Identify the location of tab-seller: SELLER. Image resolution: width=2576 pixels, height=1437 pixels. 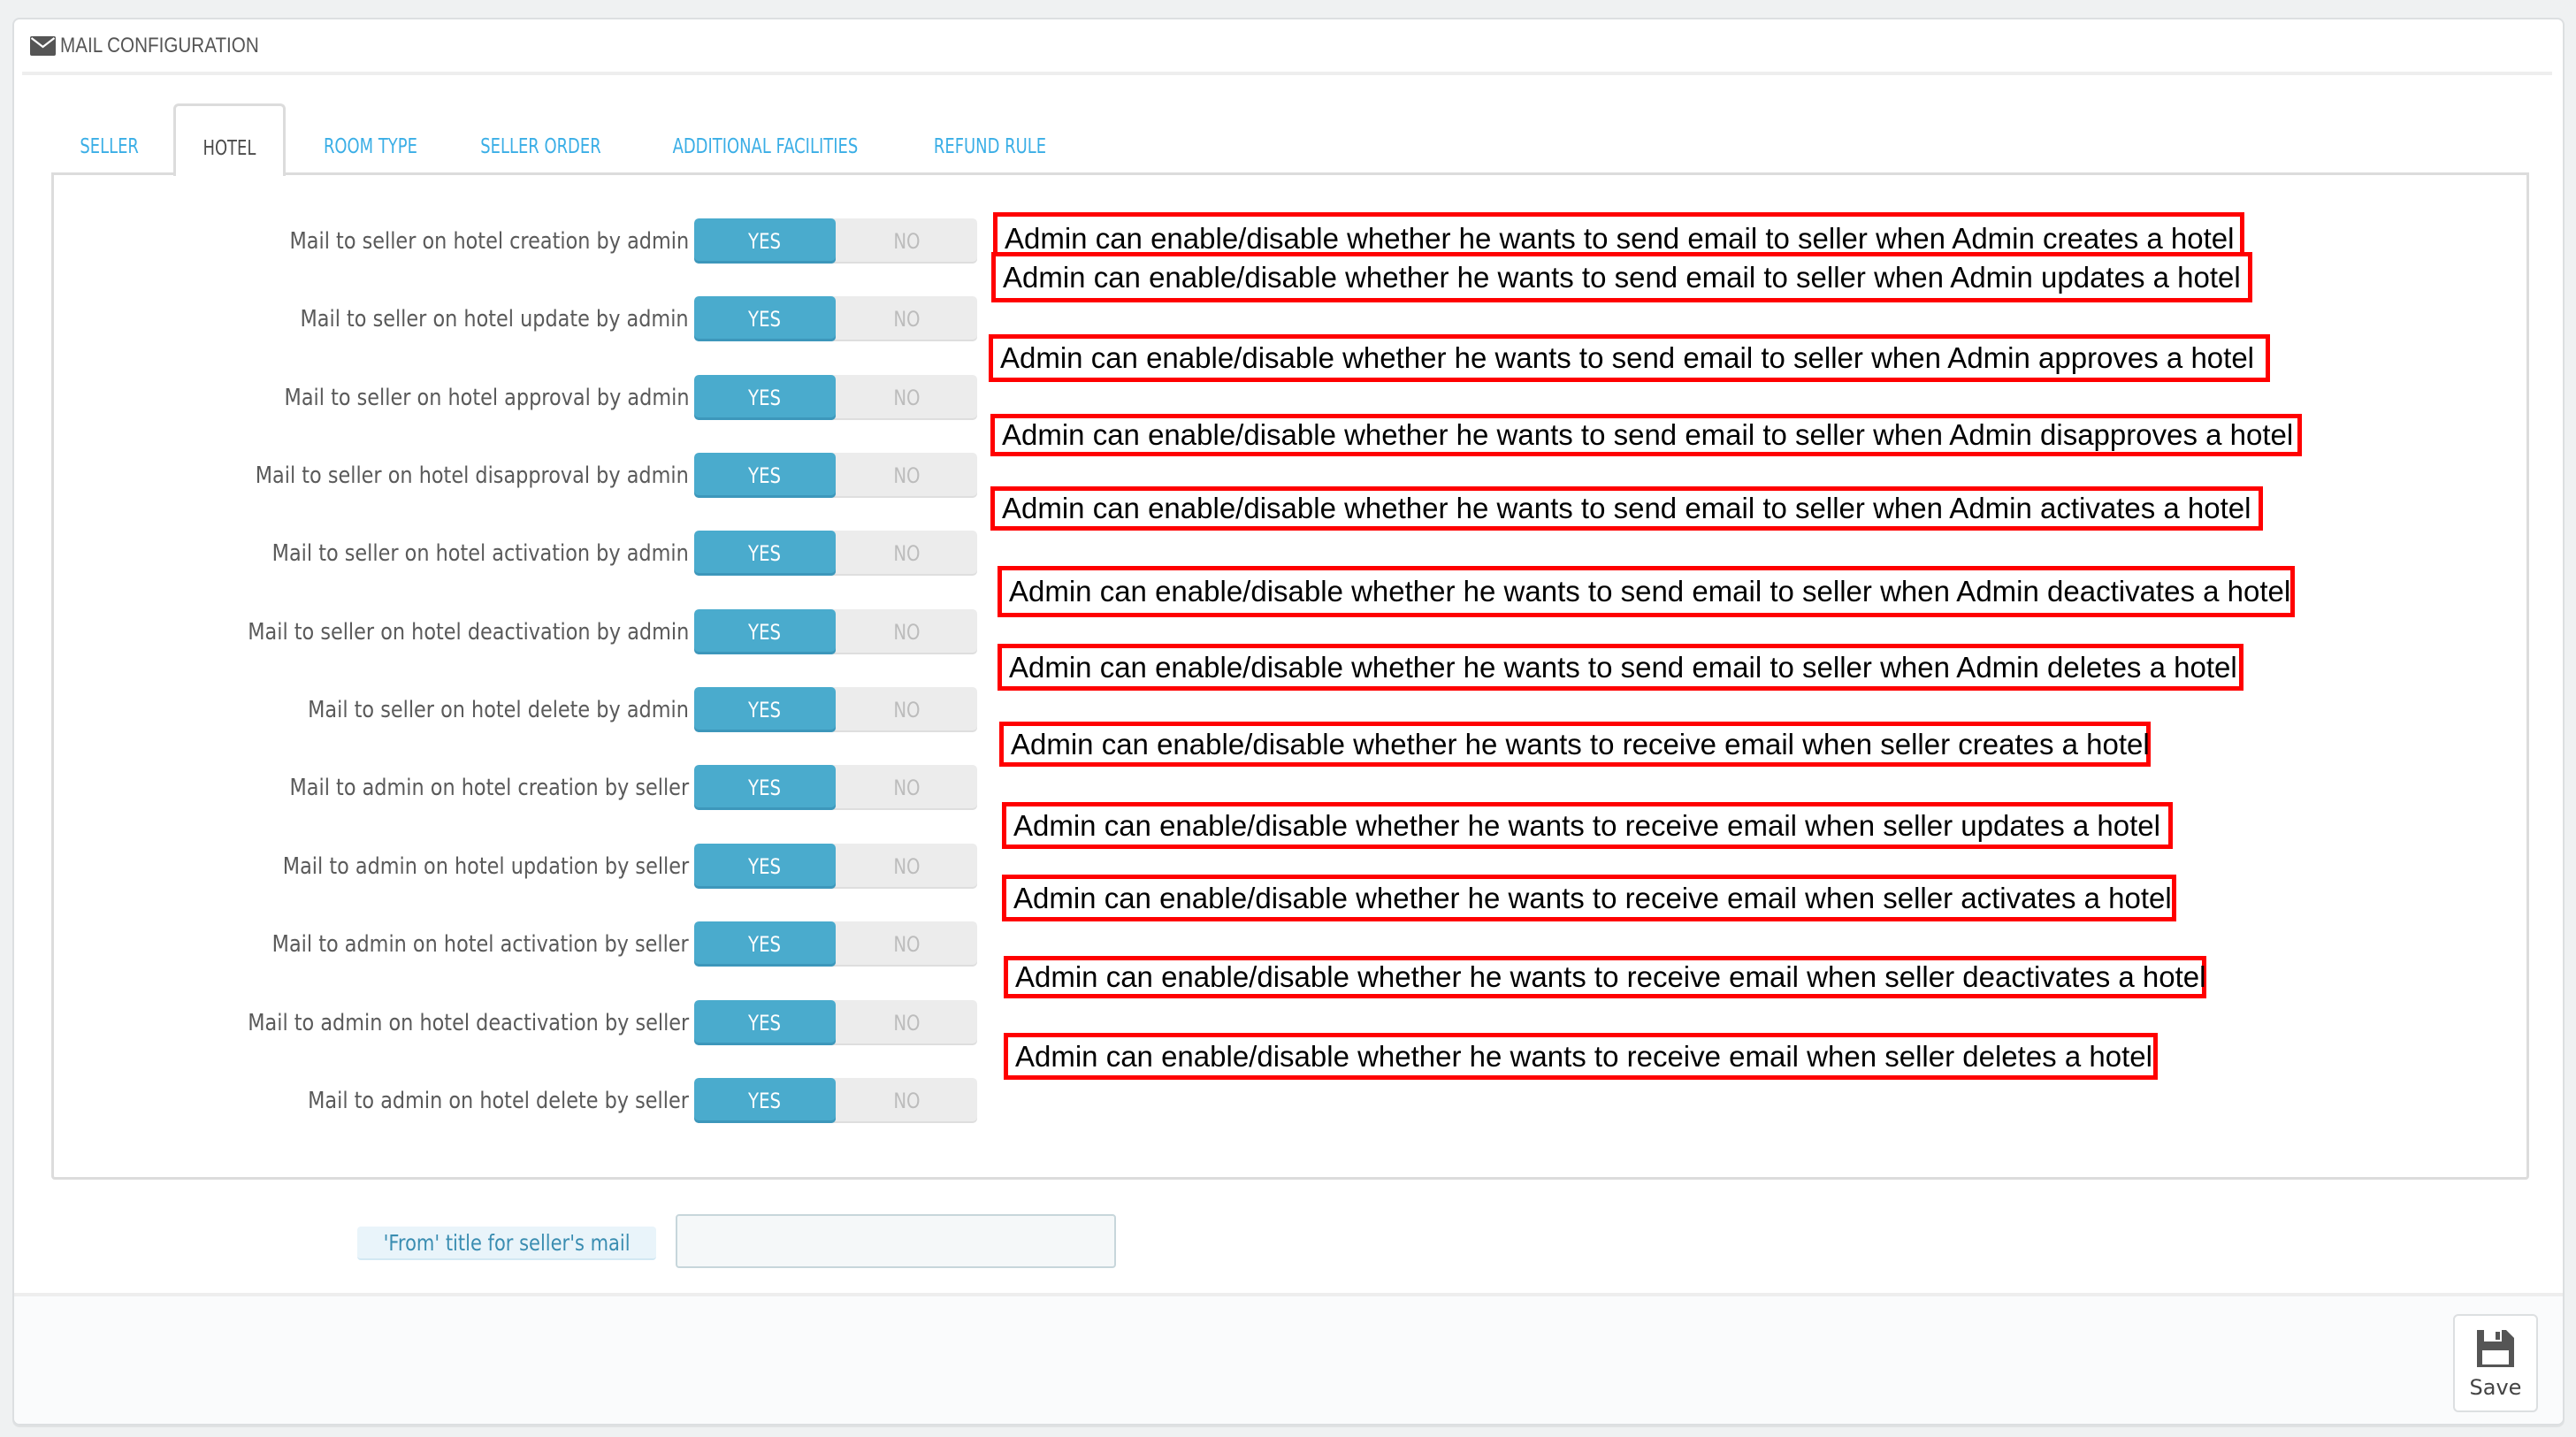
(109, 139).